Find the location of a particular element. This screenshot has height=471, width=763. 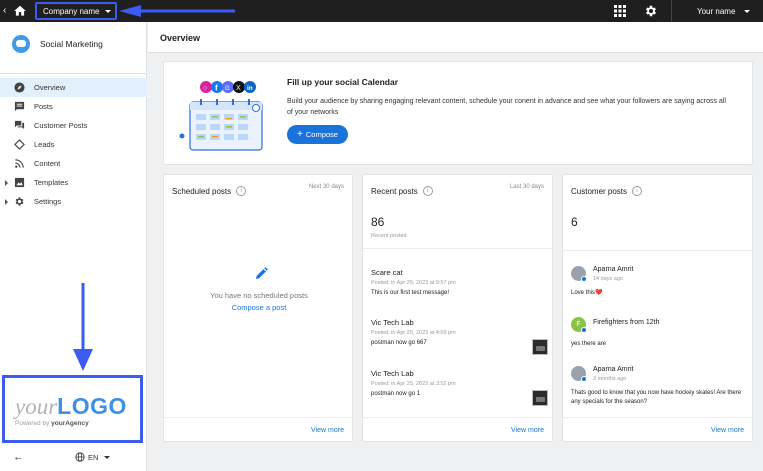

post-text-body: Love this is located at coordinates (583, 293).